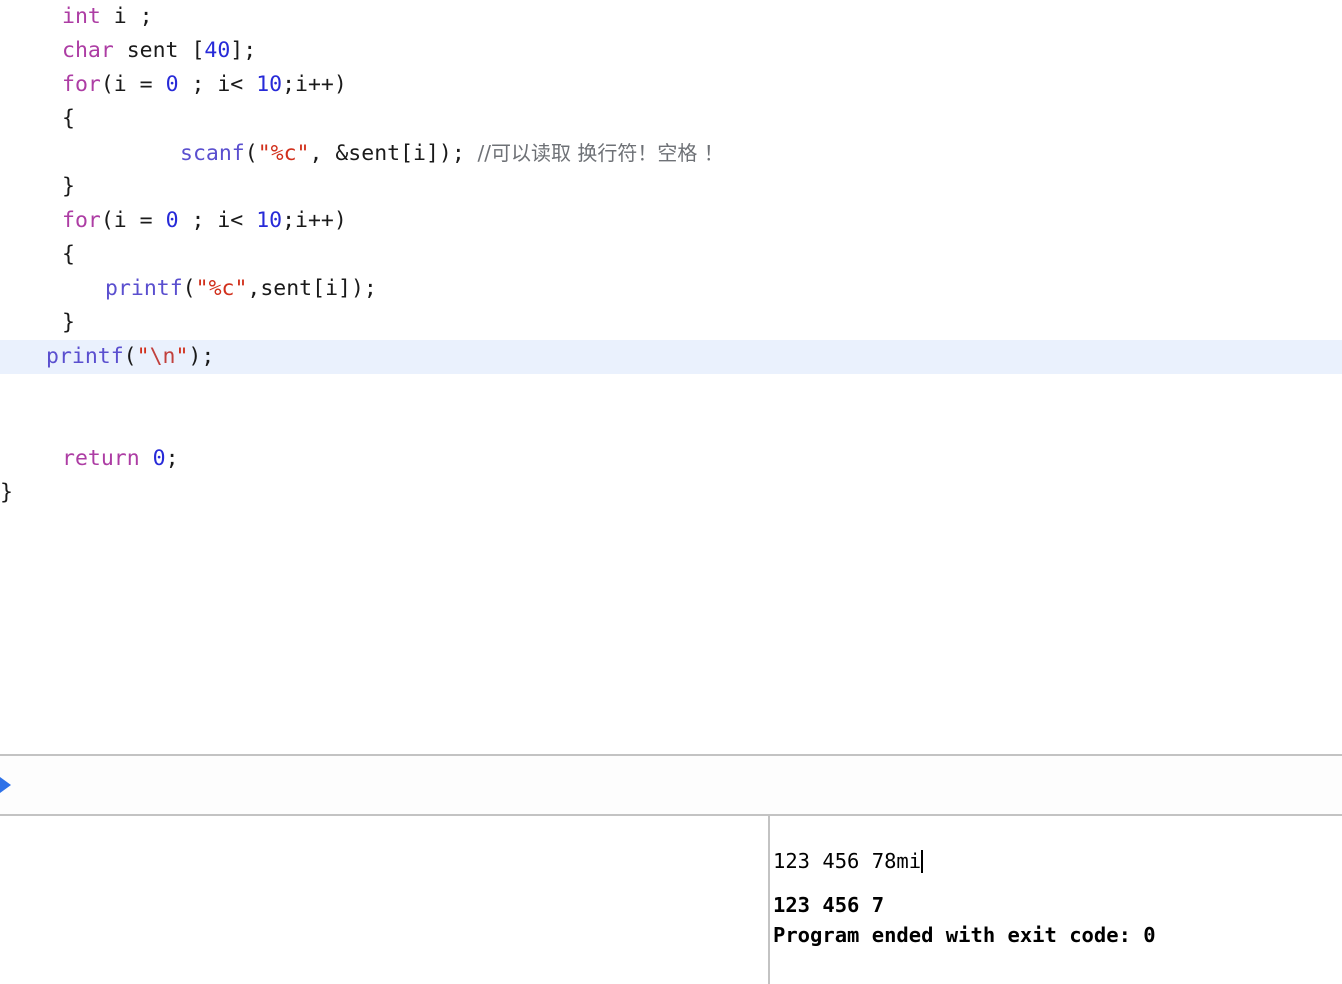 The height and width of the screenshot is (984, 1342). Describe the element at coordinates (829, 905) in the screenshot. I see `console-output-line: 123 456 7` at that location.